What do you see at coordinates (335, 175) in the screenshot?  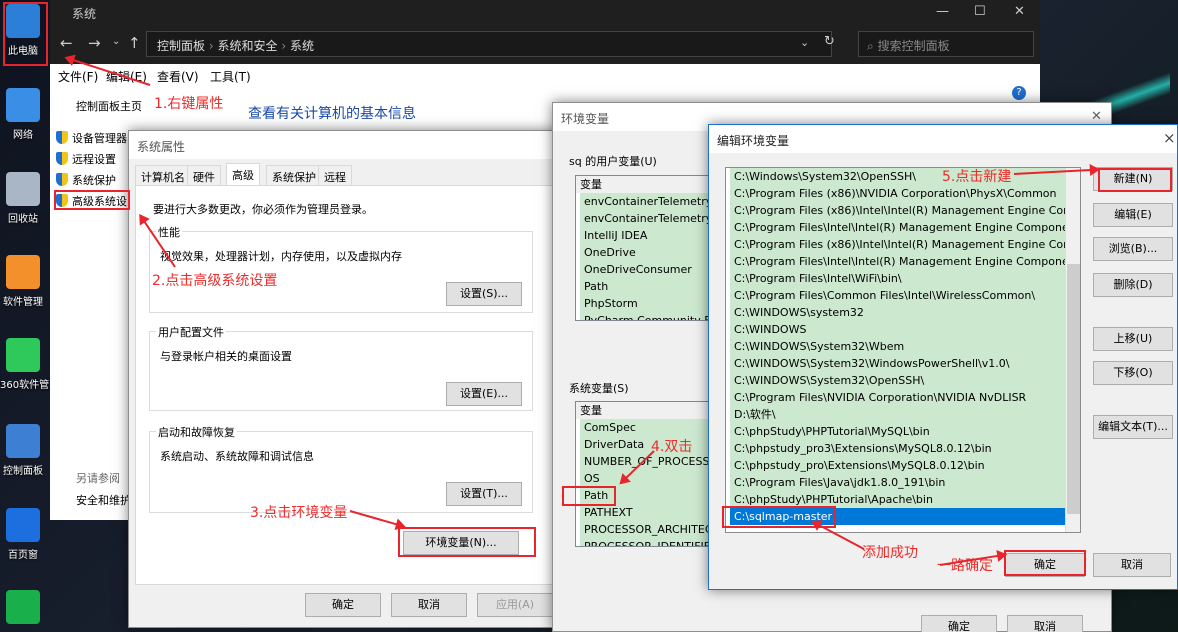 I see `tab-remote: 远程` at bounding box center [335, 175].